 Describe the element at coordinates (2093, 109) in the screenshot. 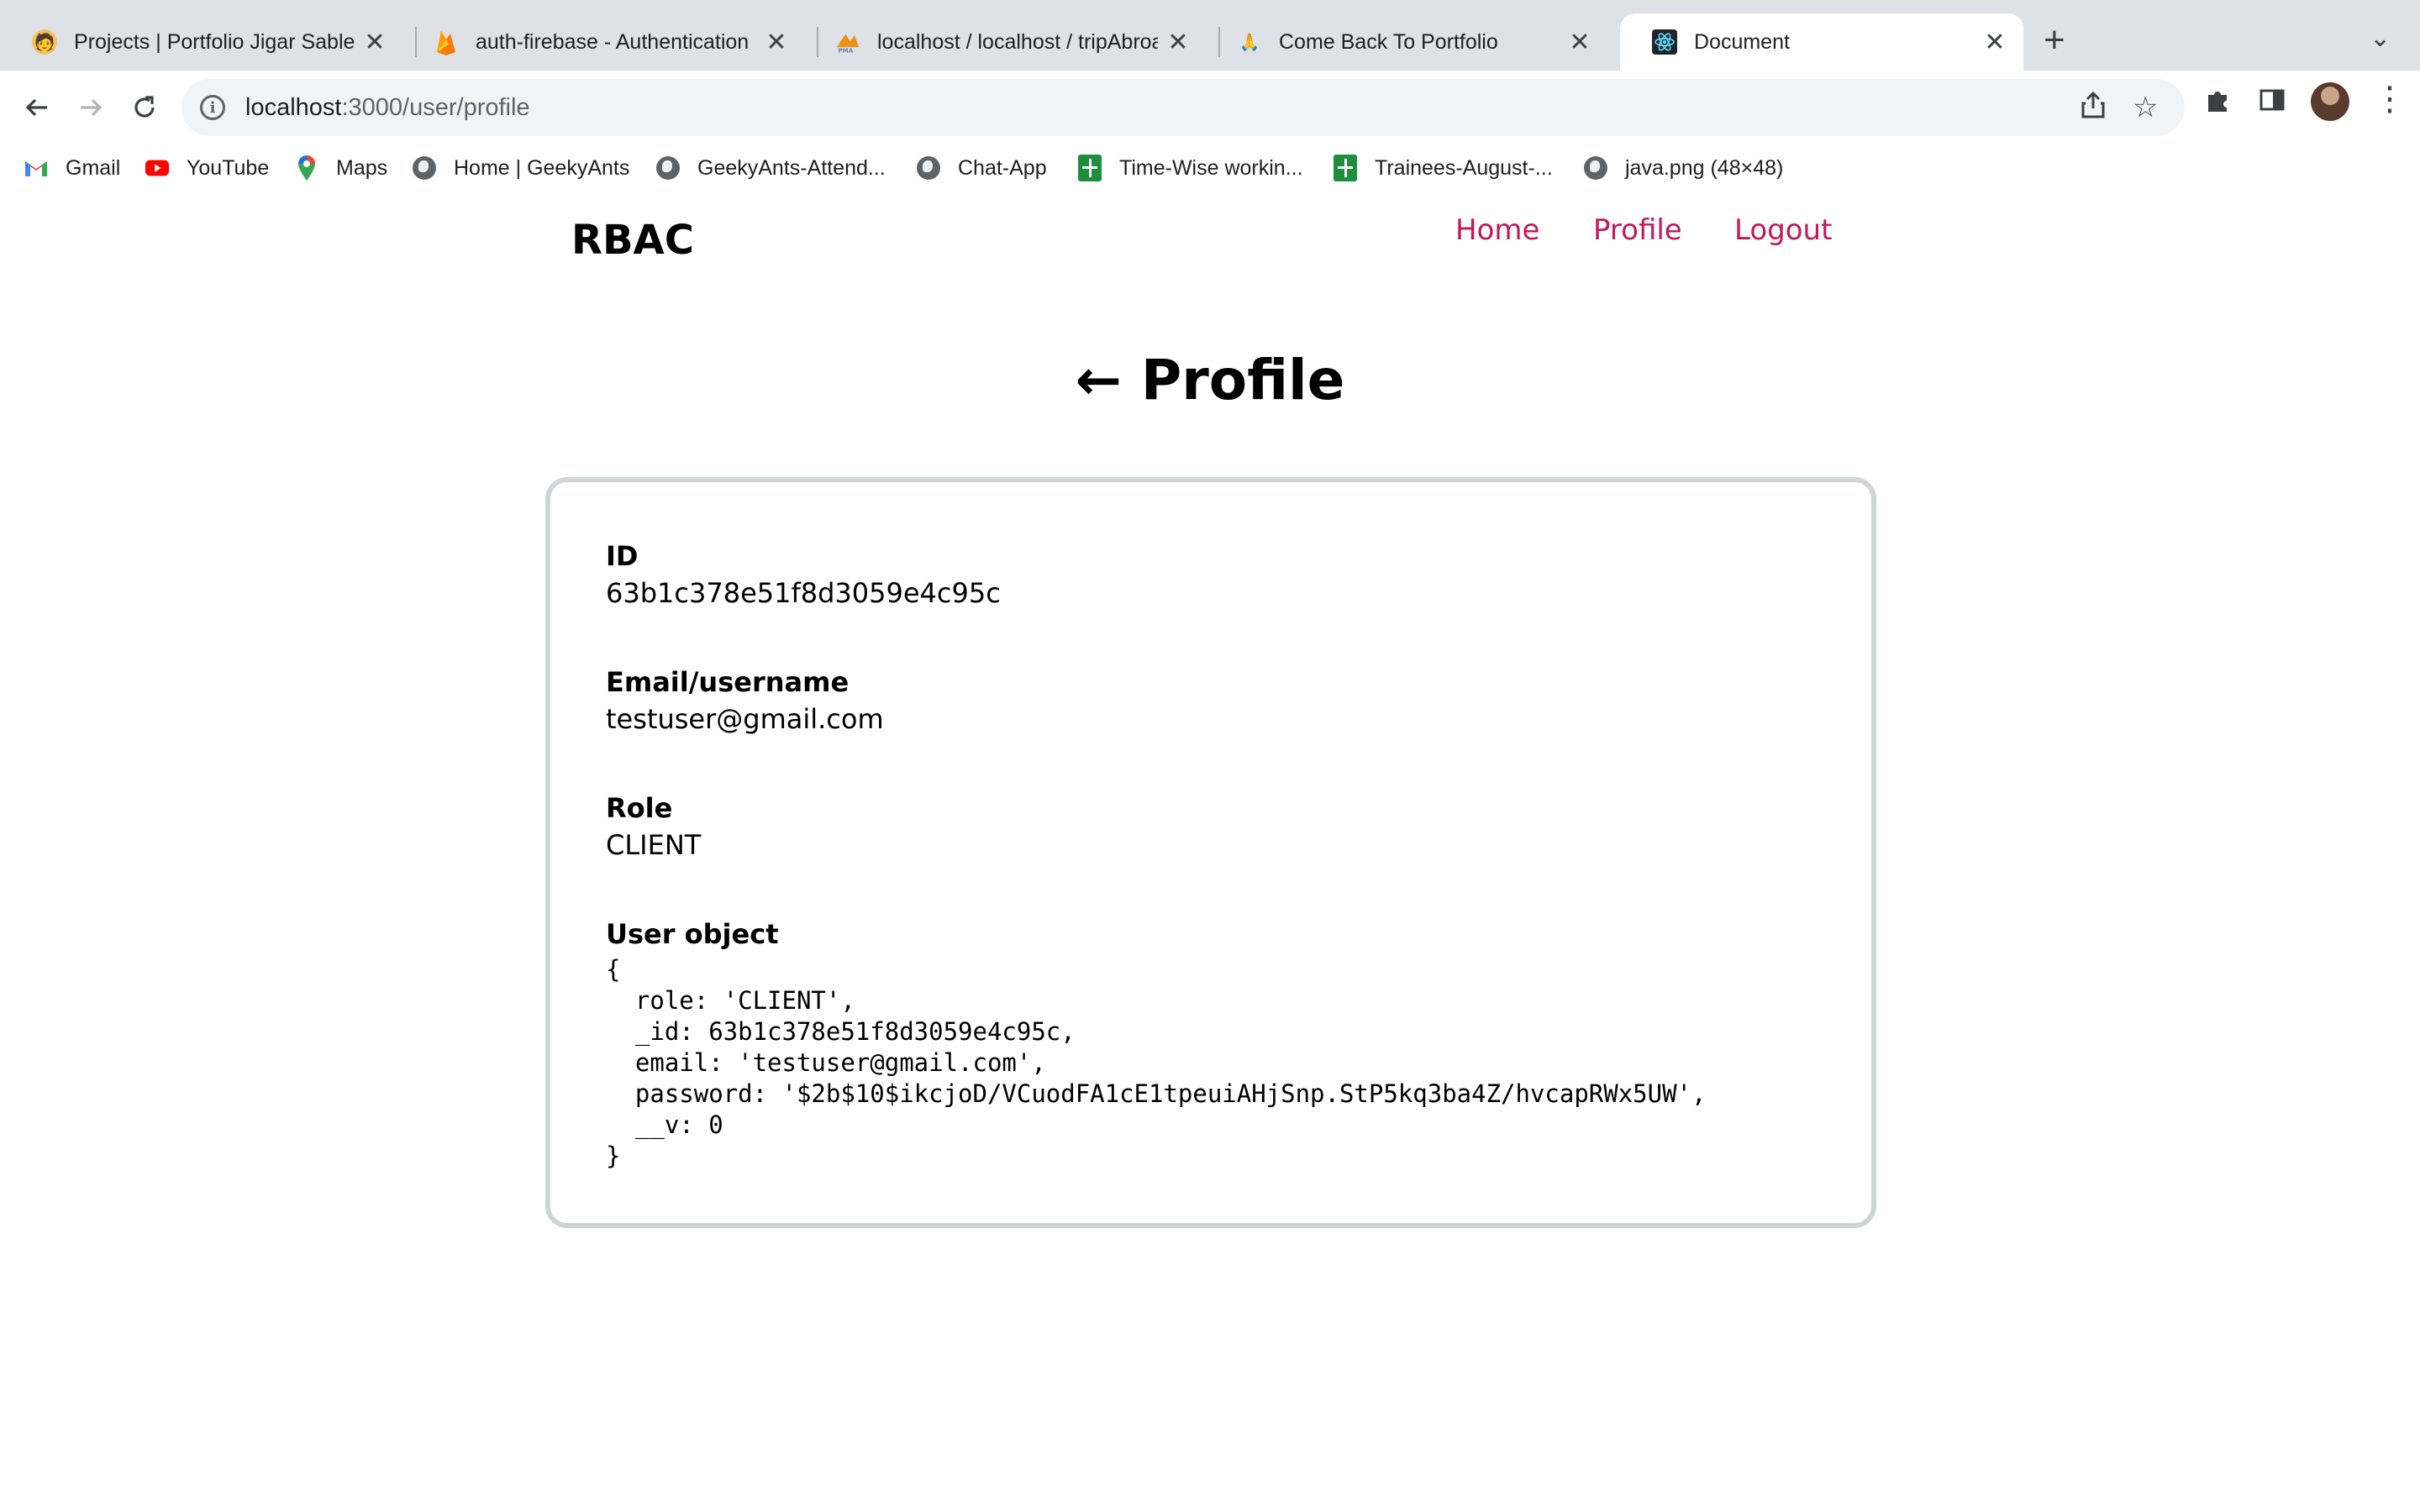

I see `share-icon` at that location.